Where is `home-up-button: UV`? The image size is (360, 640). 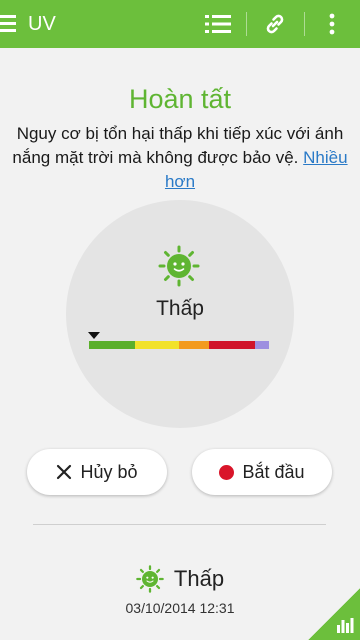
home-up-button: UV is located at coordinates (32, 24).